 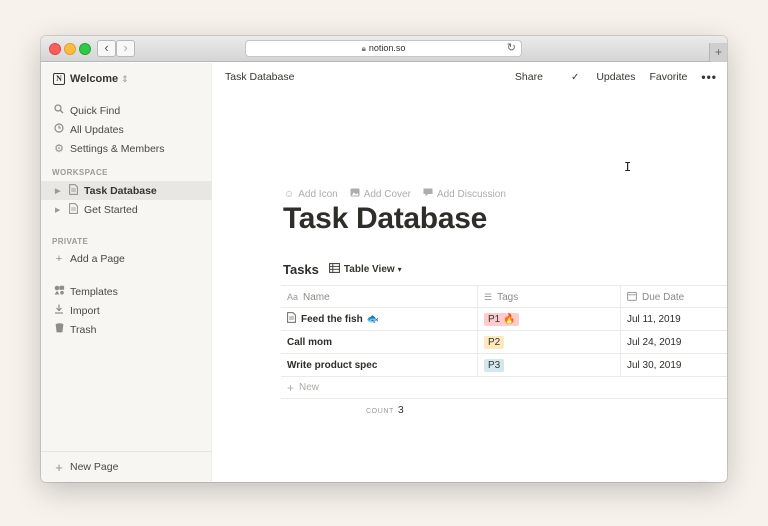 I want to click on lock-icon: 🔒︎, so click(x=363, y=48).